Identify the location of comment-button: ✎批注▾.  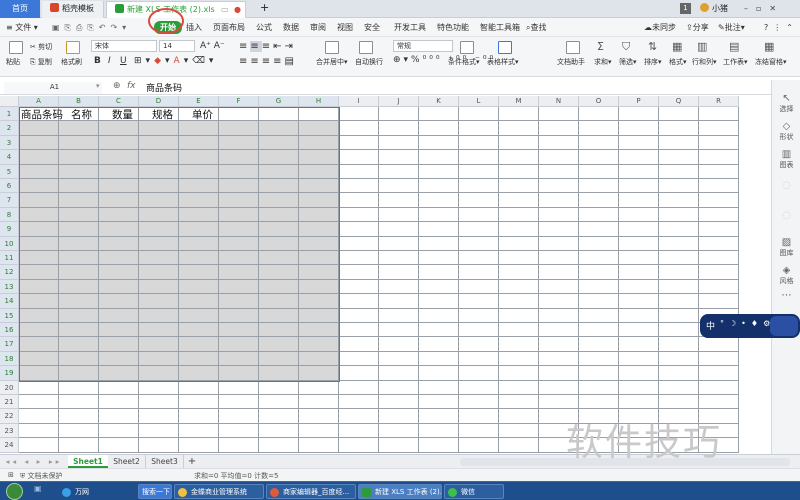
(731, 27).